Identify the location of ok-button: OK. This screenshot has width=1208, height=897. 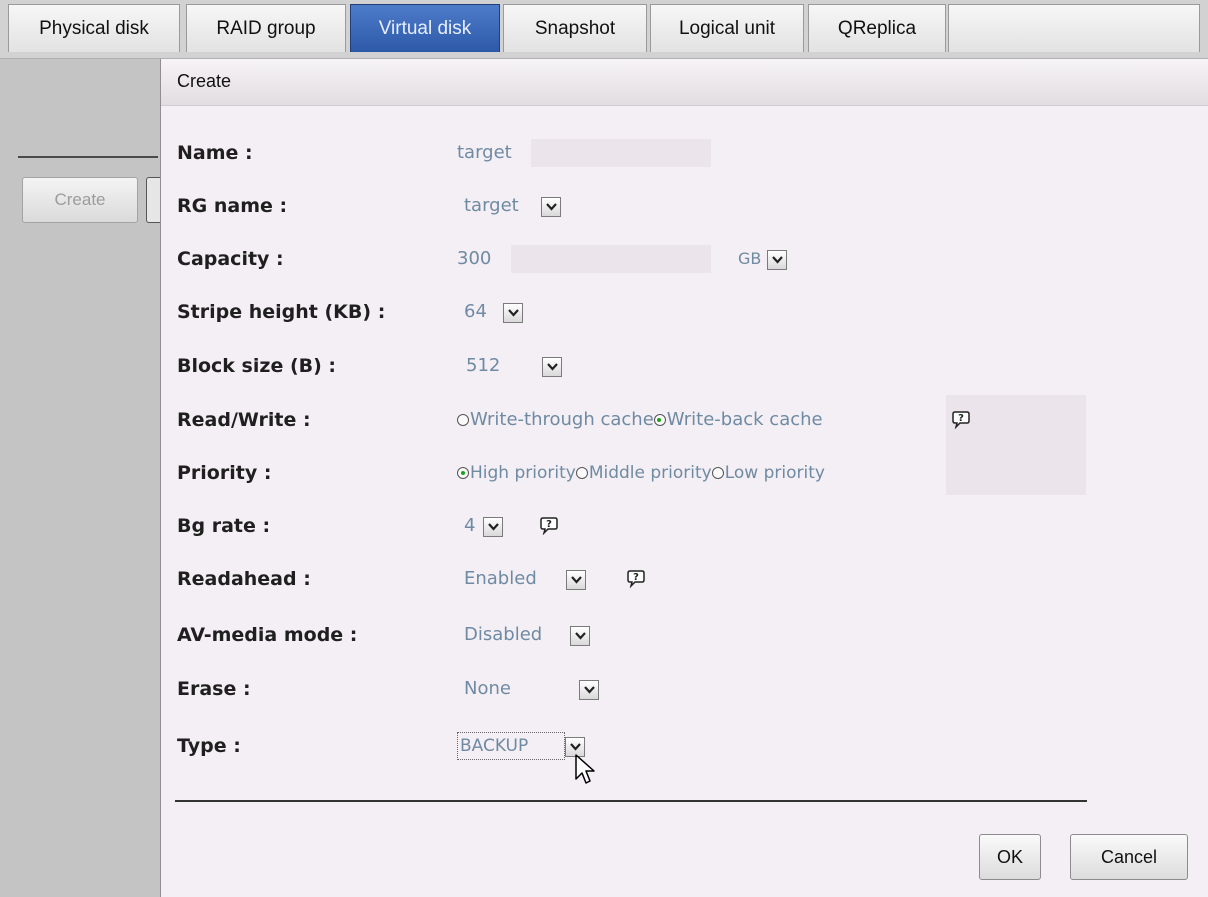
(1010, 857).